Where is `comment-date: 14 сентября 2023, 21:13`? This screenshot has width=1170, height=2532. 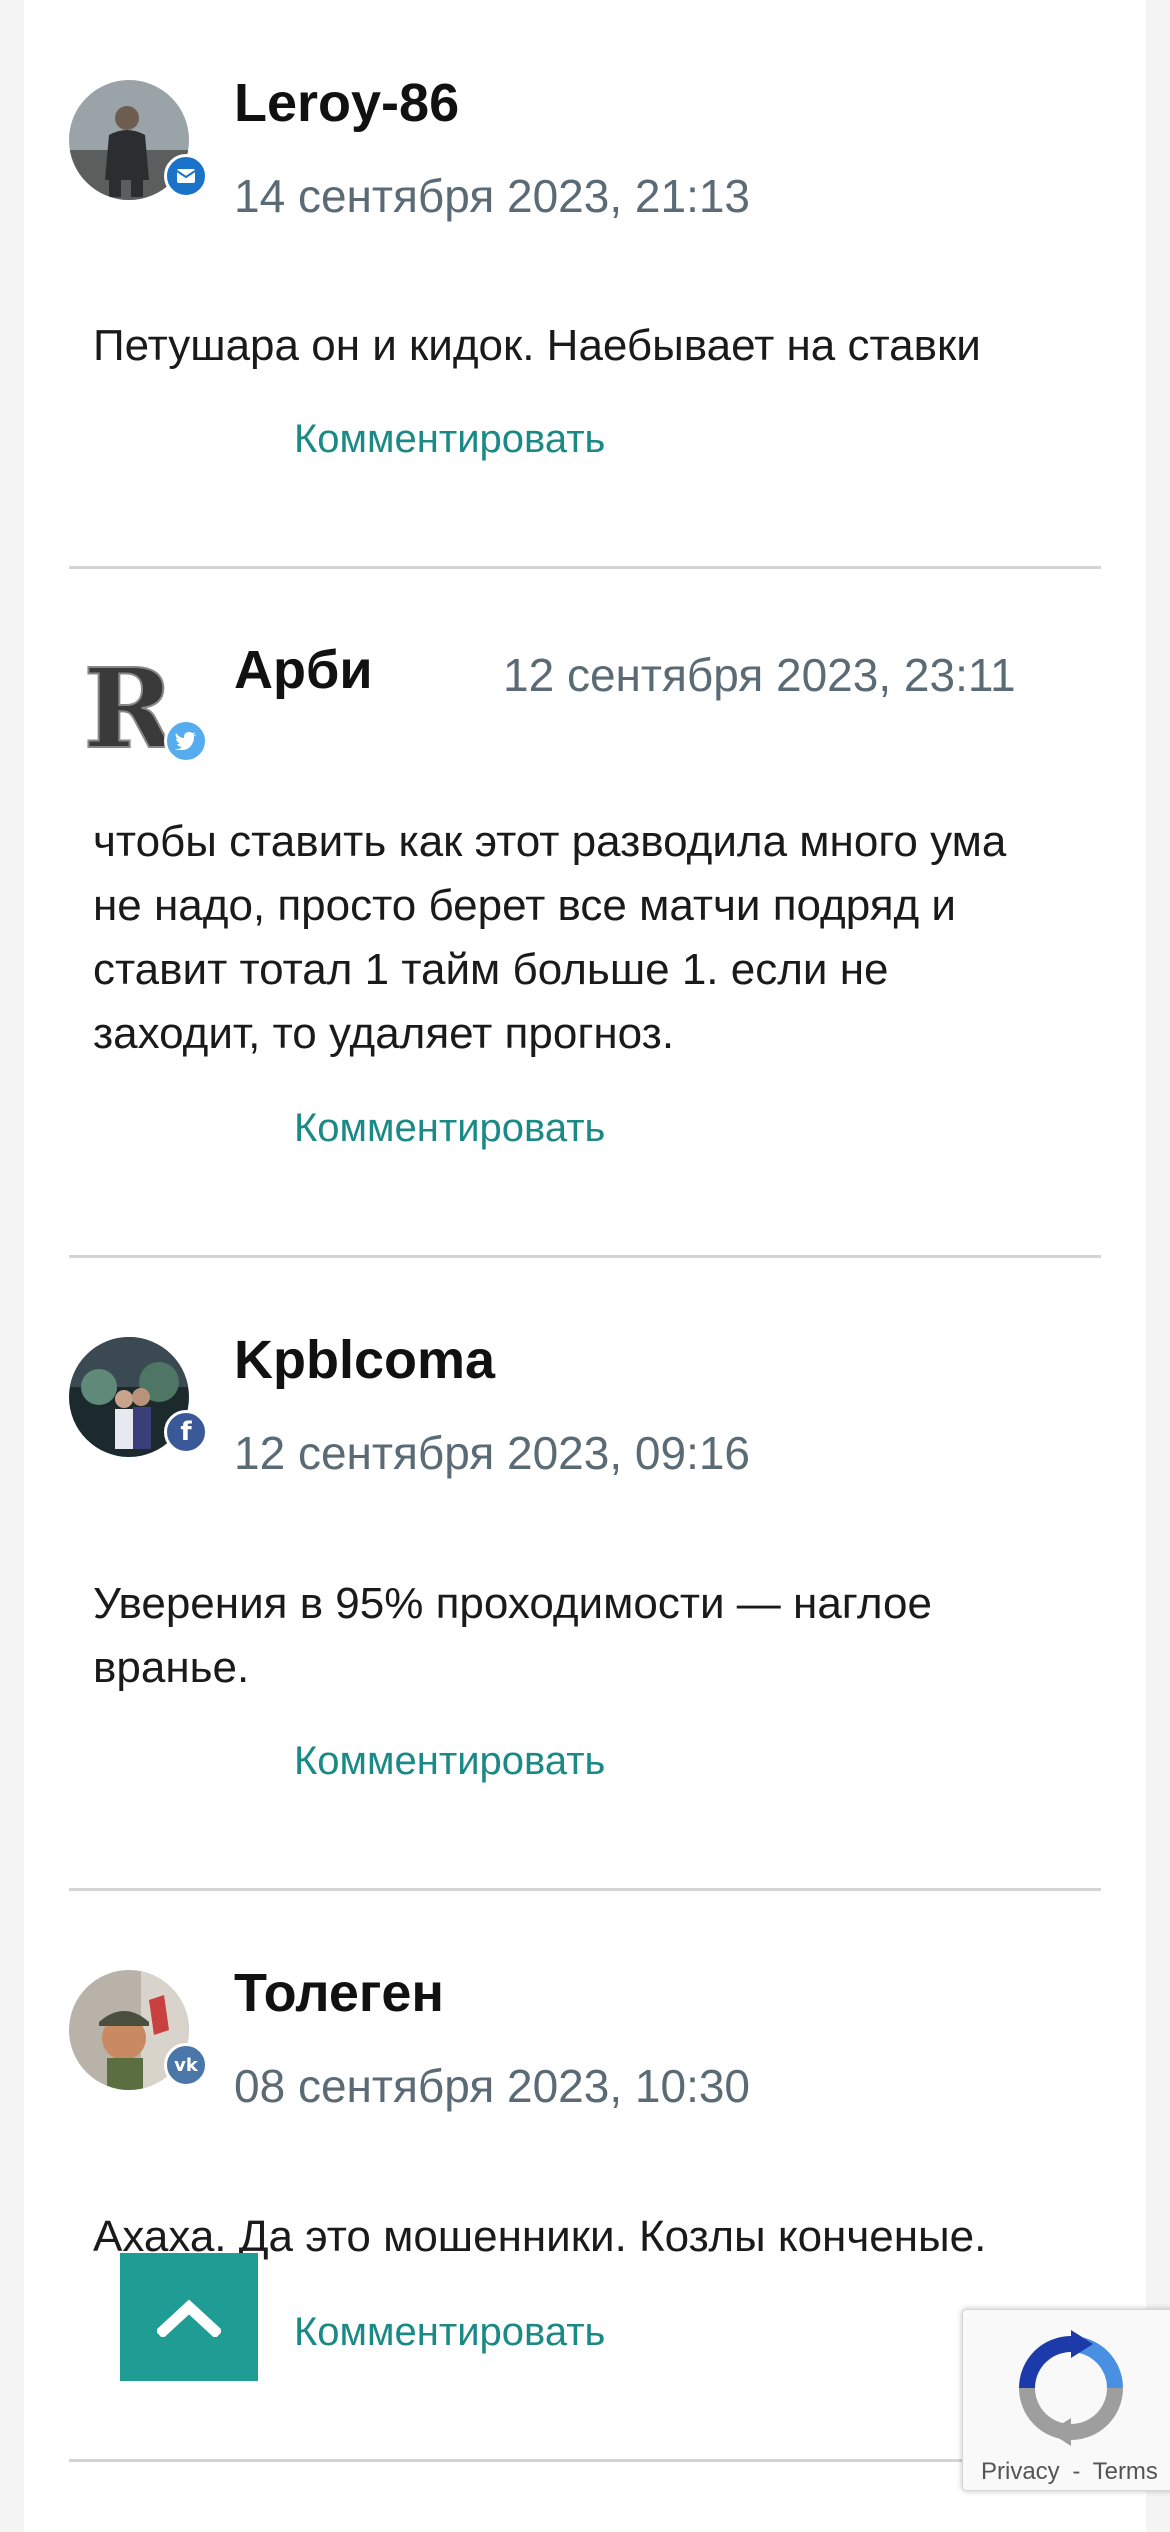 comment-date: 14 сентября 2023, 21:13 is located at coordinates (492, 196).